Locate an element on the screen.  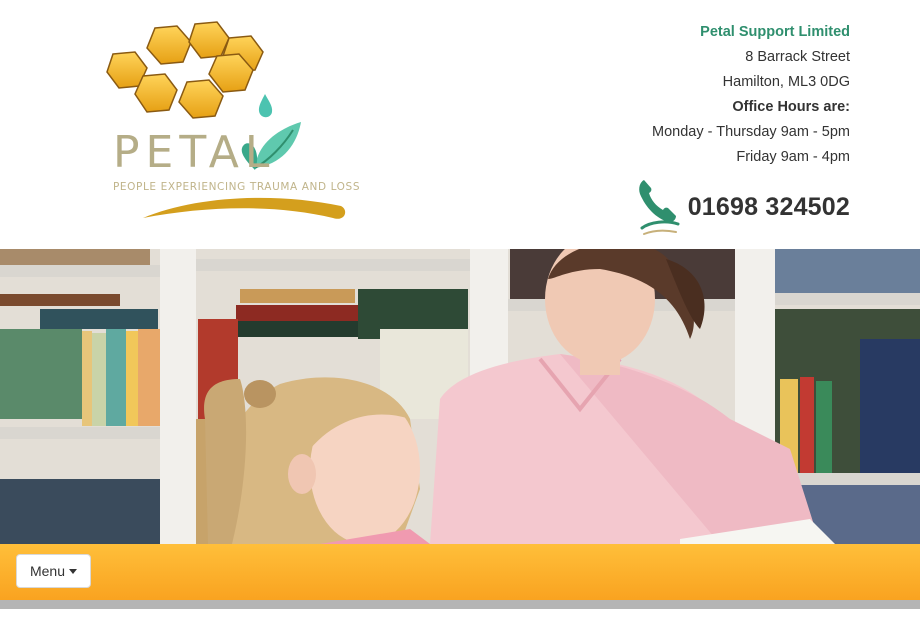
logo-wordmark: PETAL is located at coordinates (194, 152).